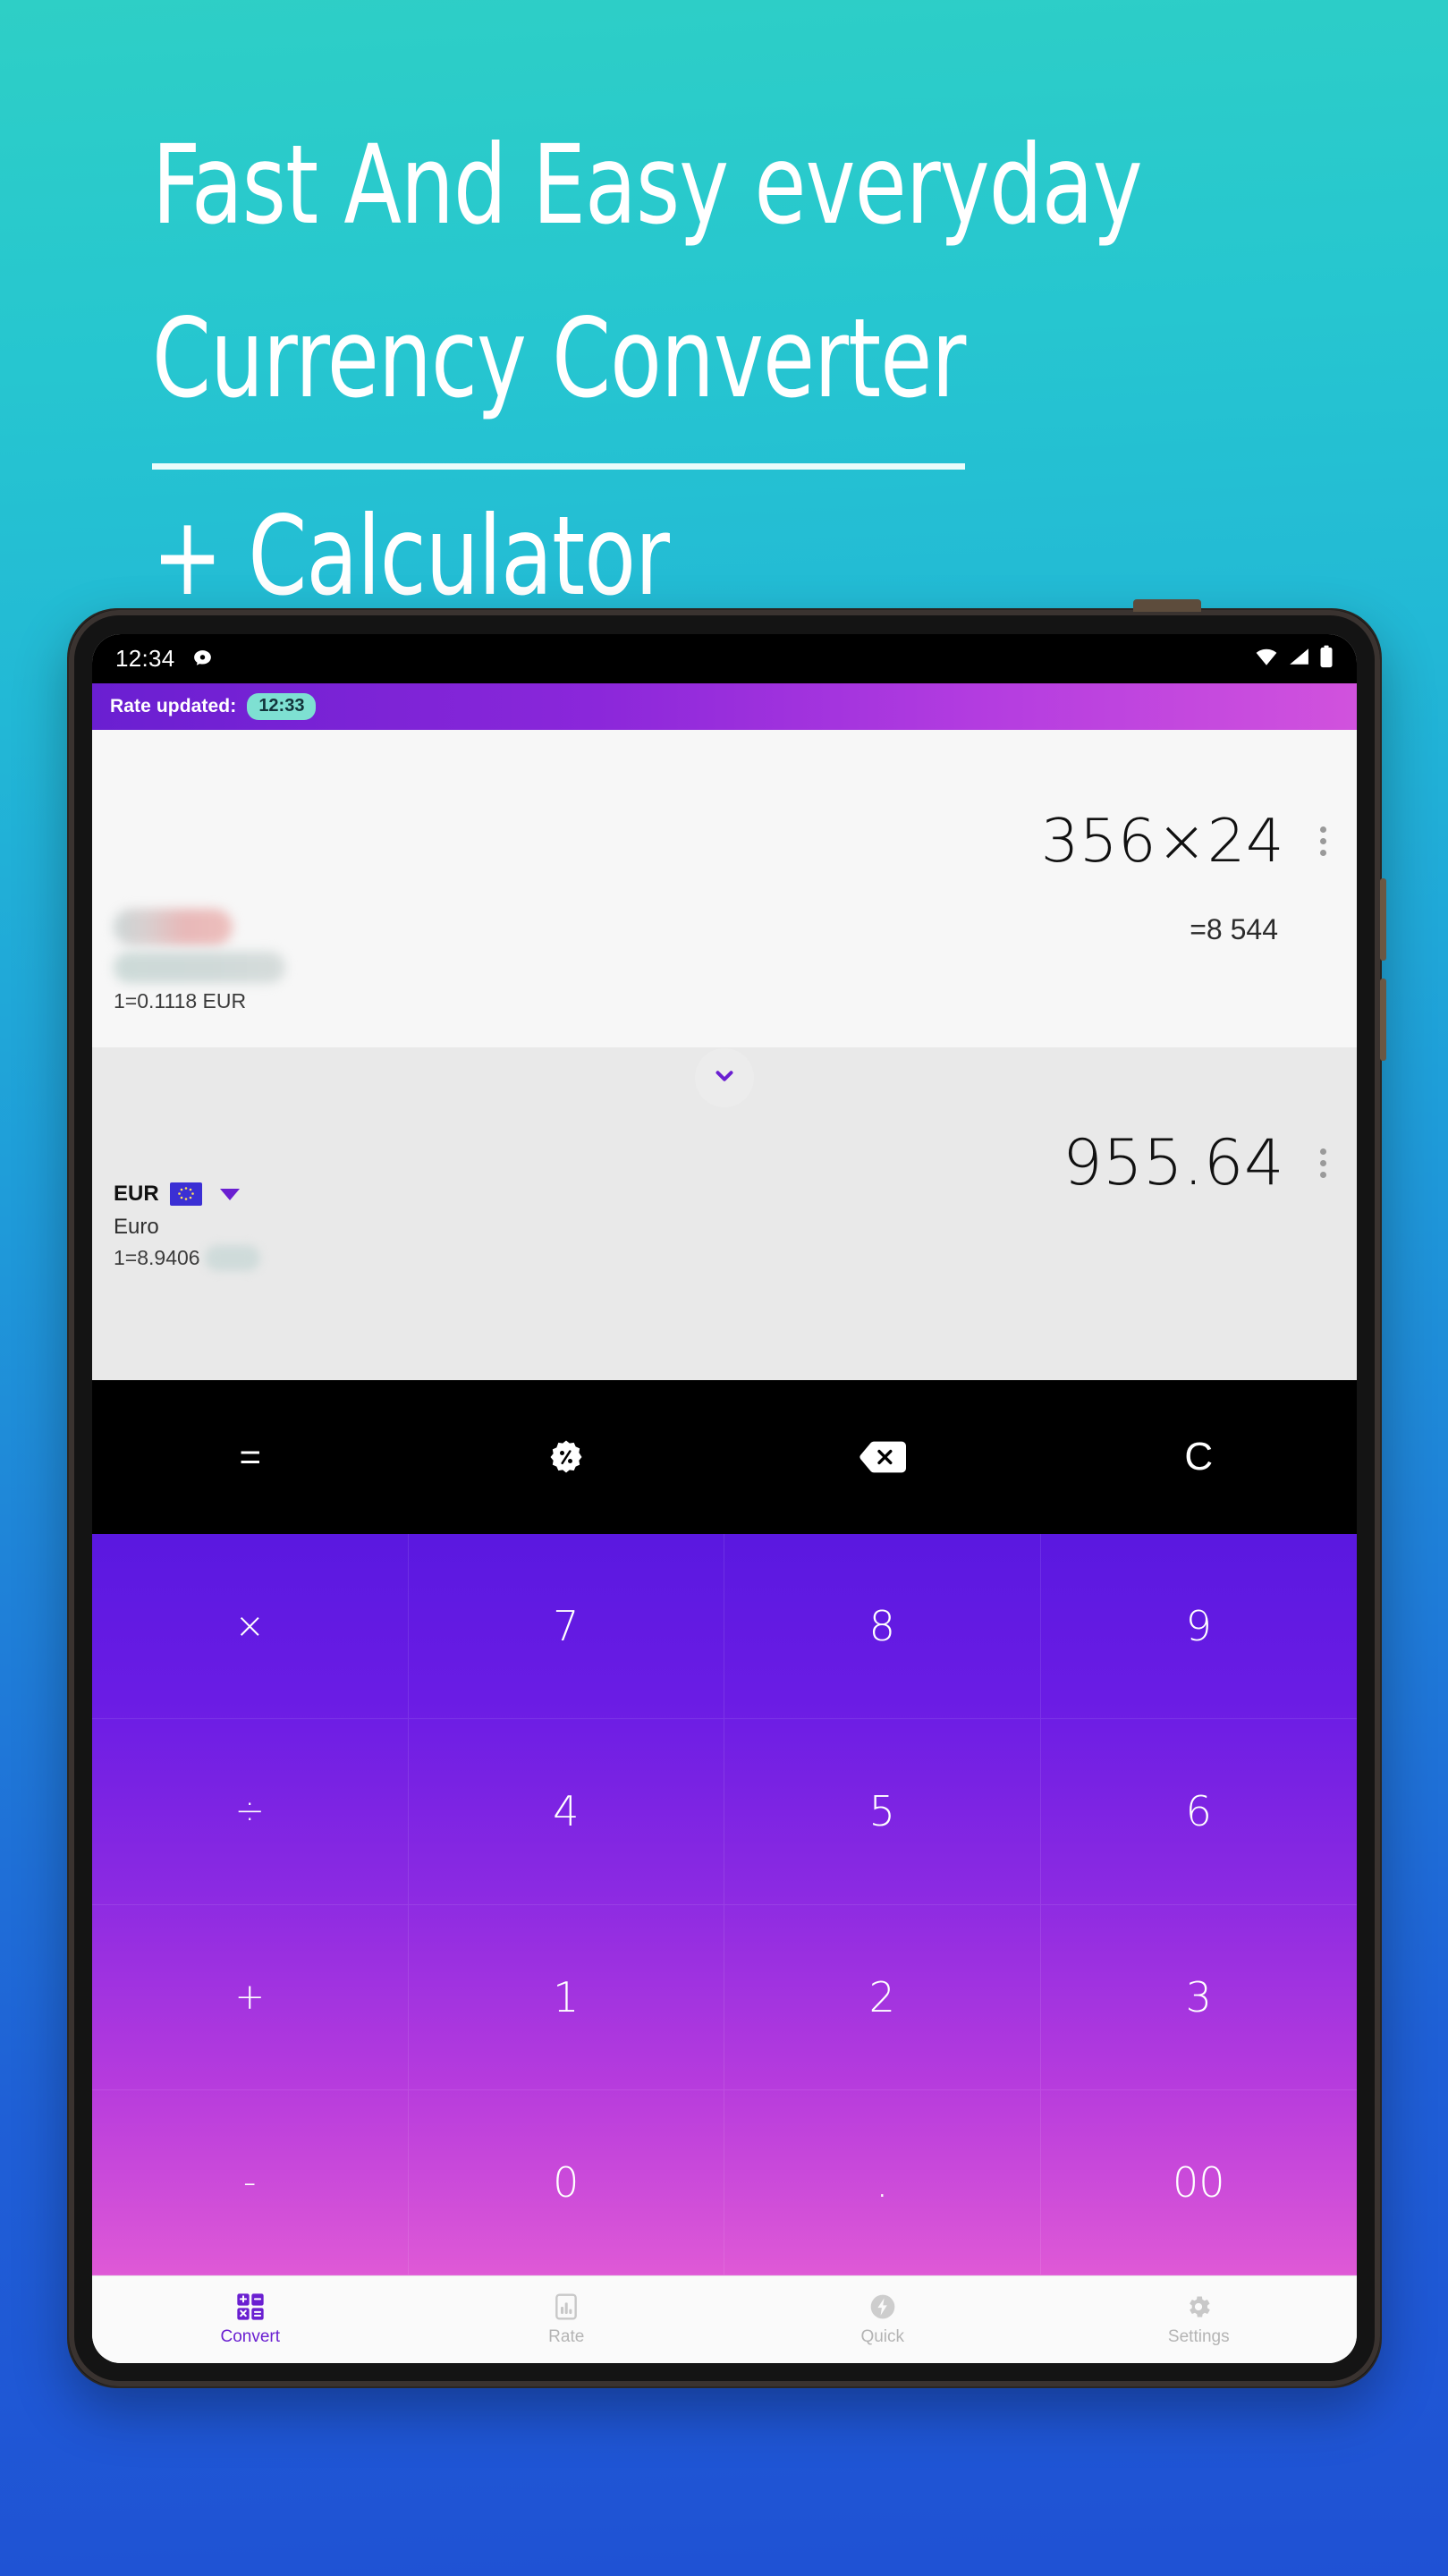 Image resolution: width=1448 pixels, height=2576 pixels. What do you see at coordinates (1383, 919) in the screenshot?
I see `volume-up-button` at bounding box center [1383, 919].